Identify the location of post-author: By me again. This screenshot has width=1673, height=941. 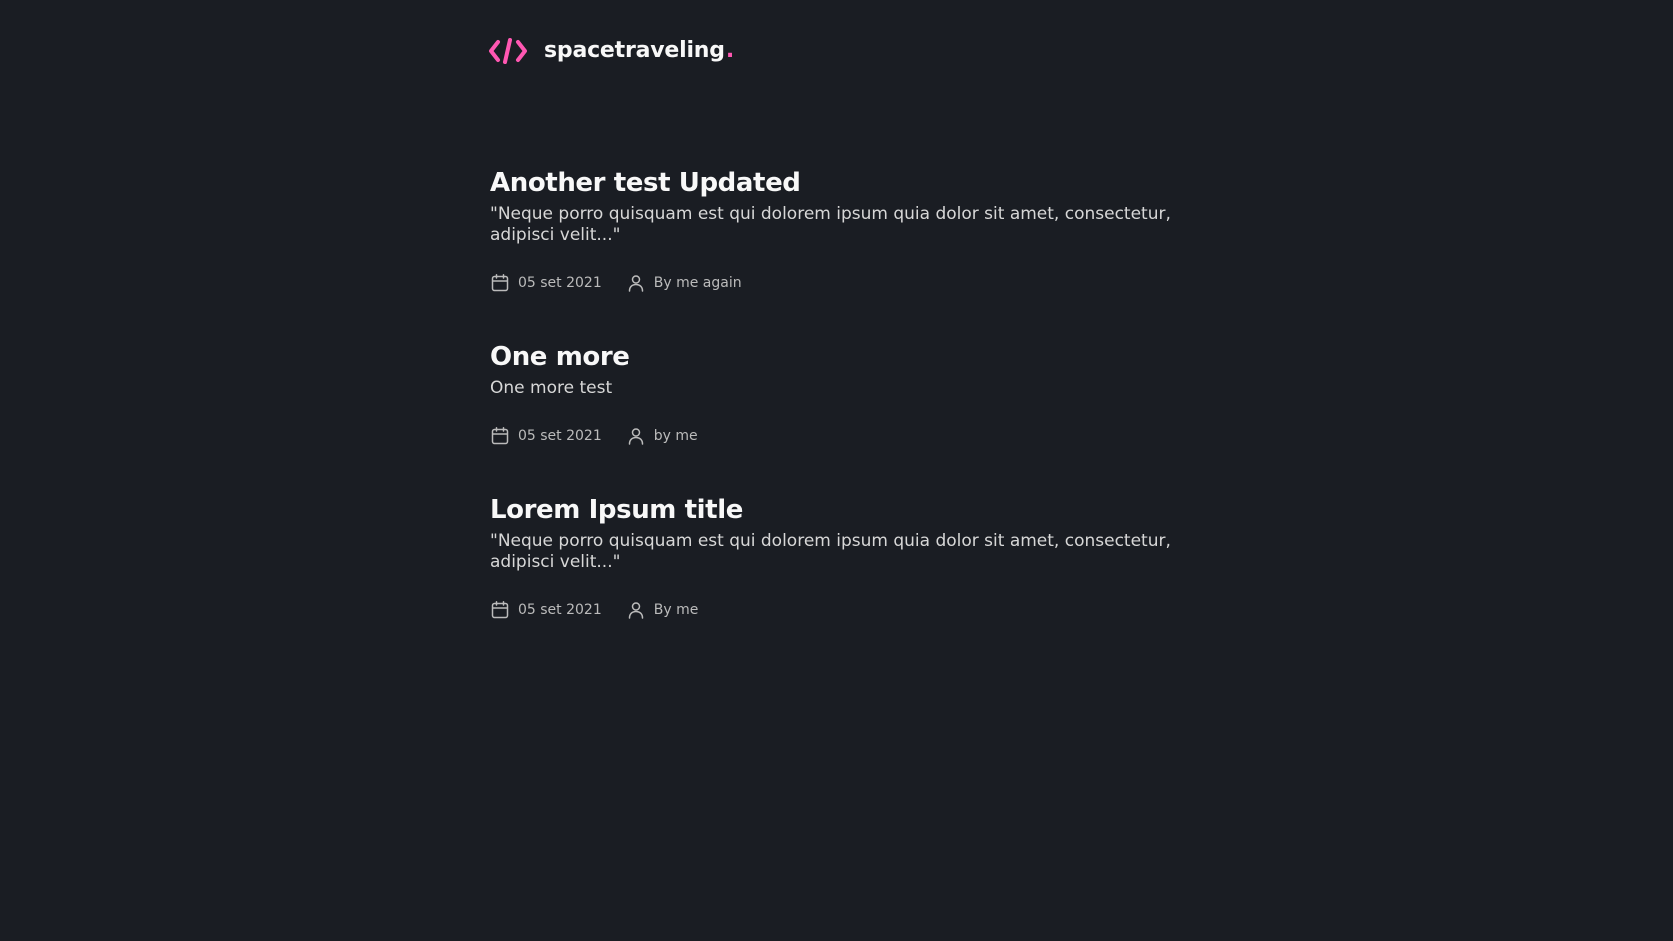
(684, 283).